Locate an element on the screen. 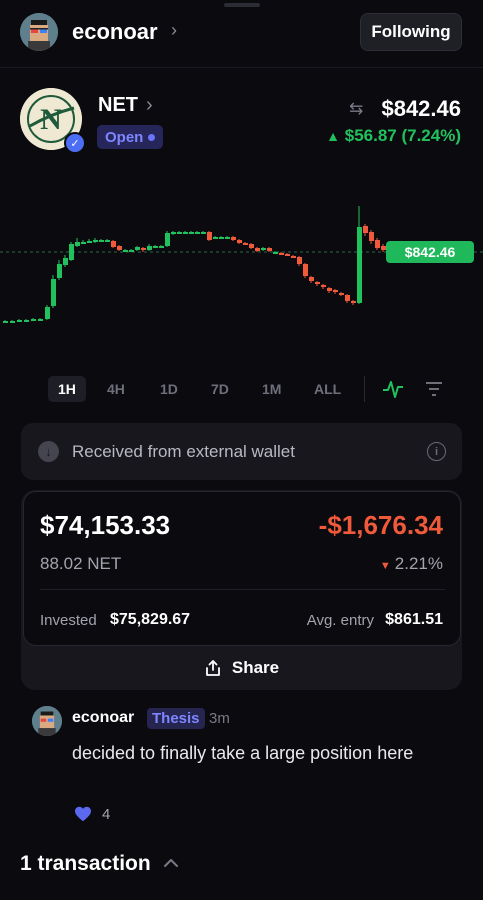 This screenshot has width=483, height=900. timeframe-1h: 1H is located at coordinates (67, 389).